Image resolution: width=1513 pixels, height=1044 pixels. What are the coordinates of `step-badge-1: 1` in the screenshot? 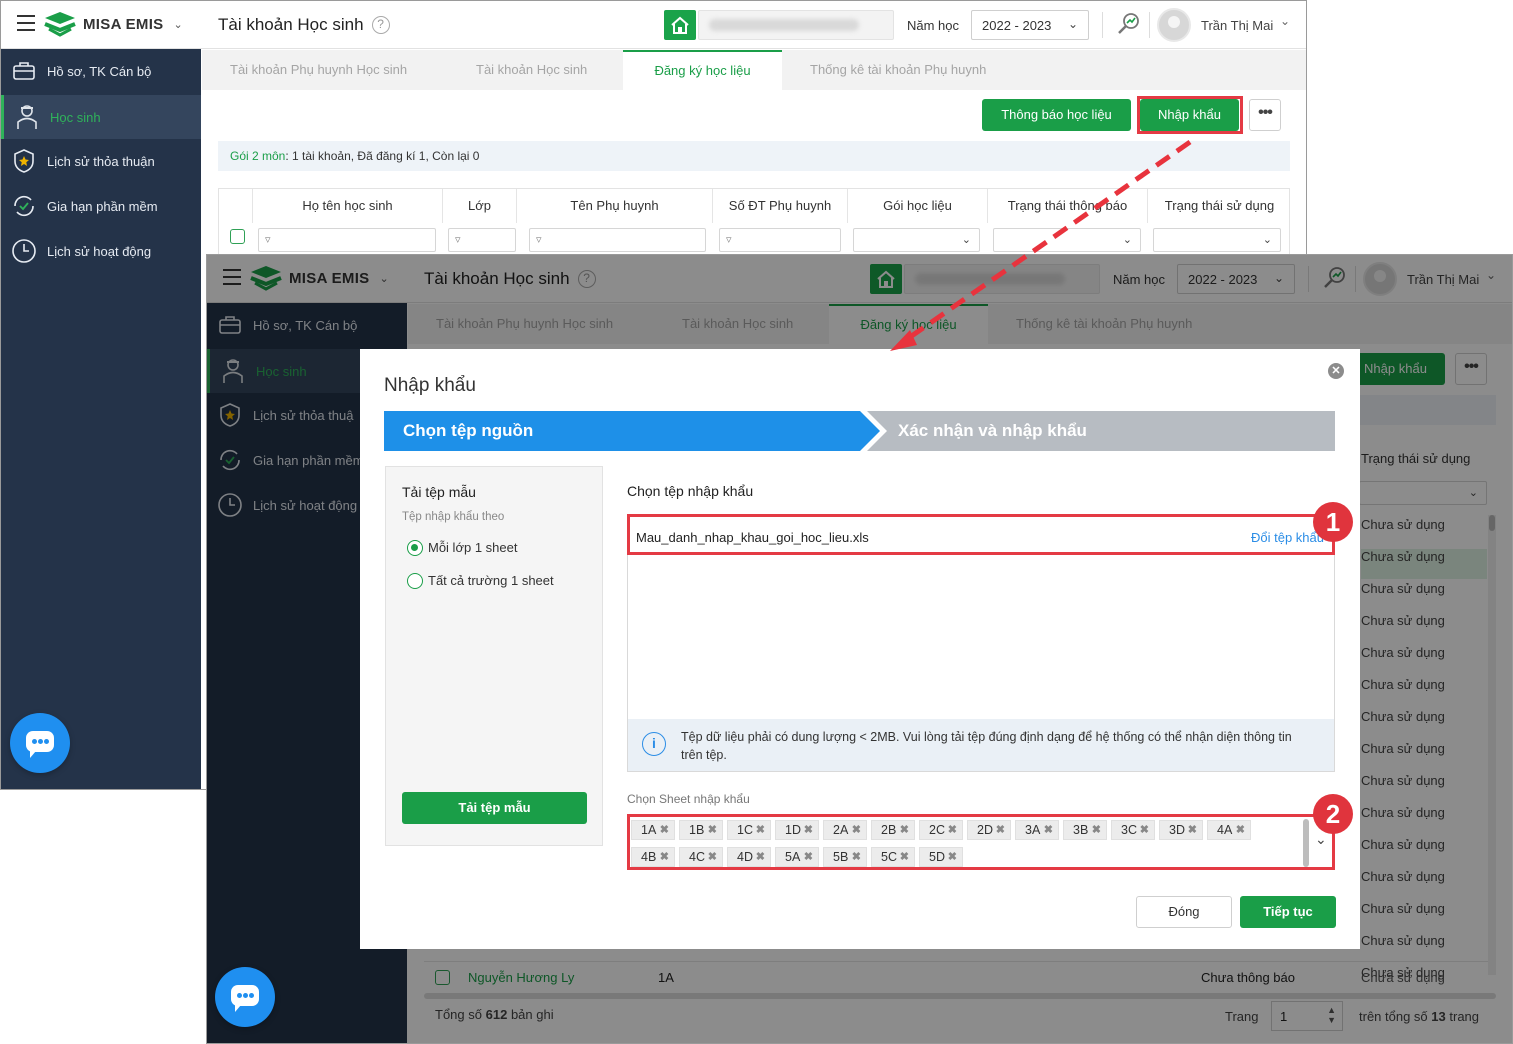 It's located at (1333, 522).